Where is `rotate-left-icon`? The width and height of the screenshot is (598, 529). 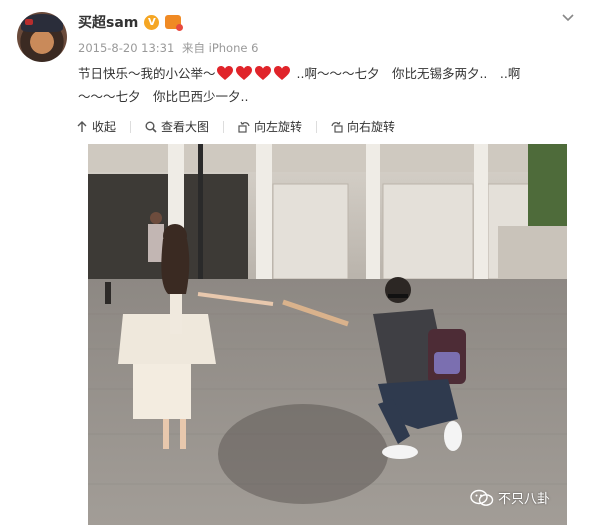
rotate-left-icon is located at coordinates (244, 127).